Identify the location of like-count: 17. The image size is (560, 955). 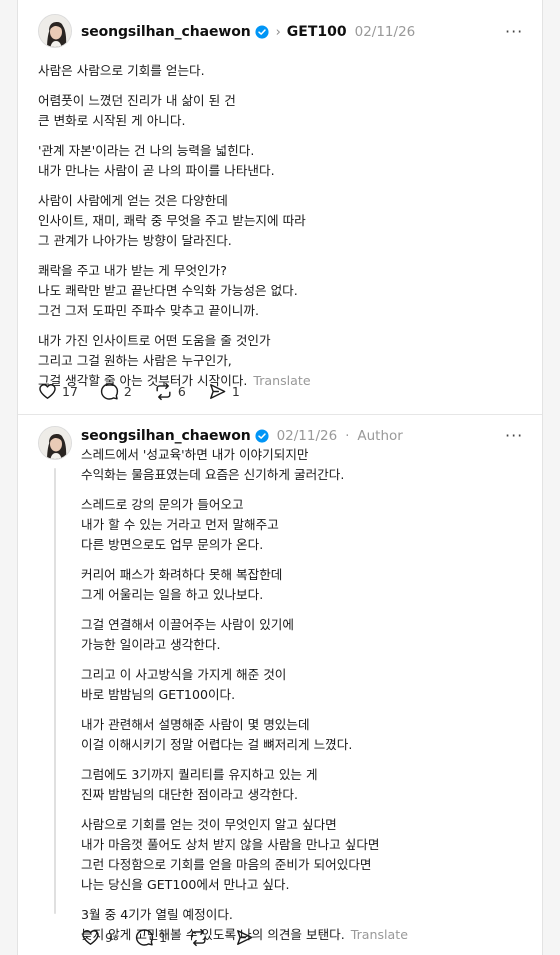
(70, 391).